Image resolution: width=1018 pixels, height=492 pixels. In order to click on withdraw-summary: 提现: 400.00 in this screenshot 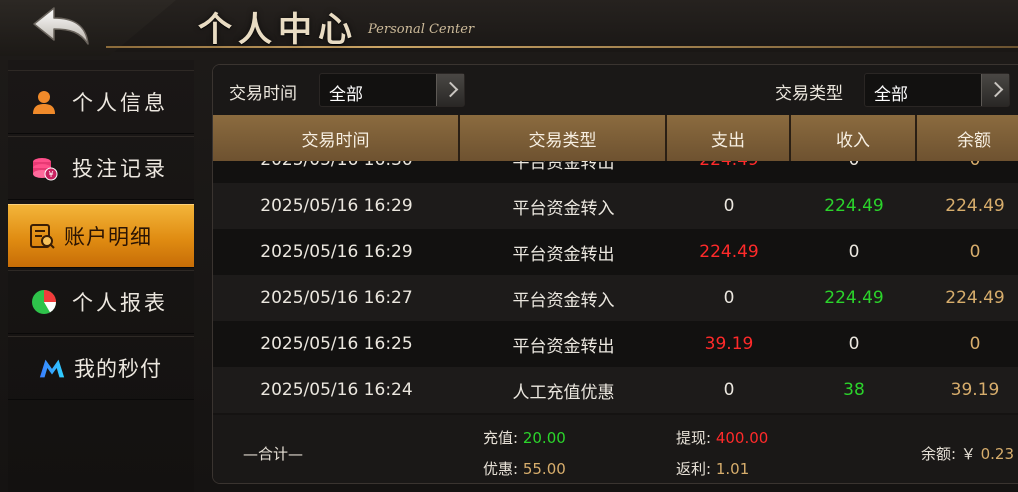, I will do `click(722, 437)`.